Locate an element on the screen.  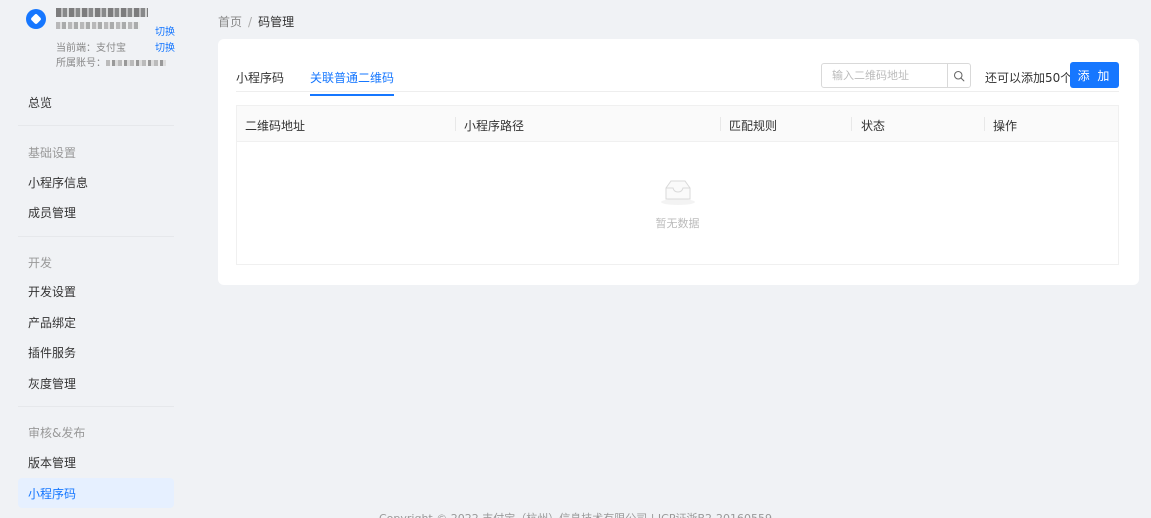
breadcrumb: 首页 / 码管理 is located at coordinates (256, 21).